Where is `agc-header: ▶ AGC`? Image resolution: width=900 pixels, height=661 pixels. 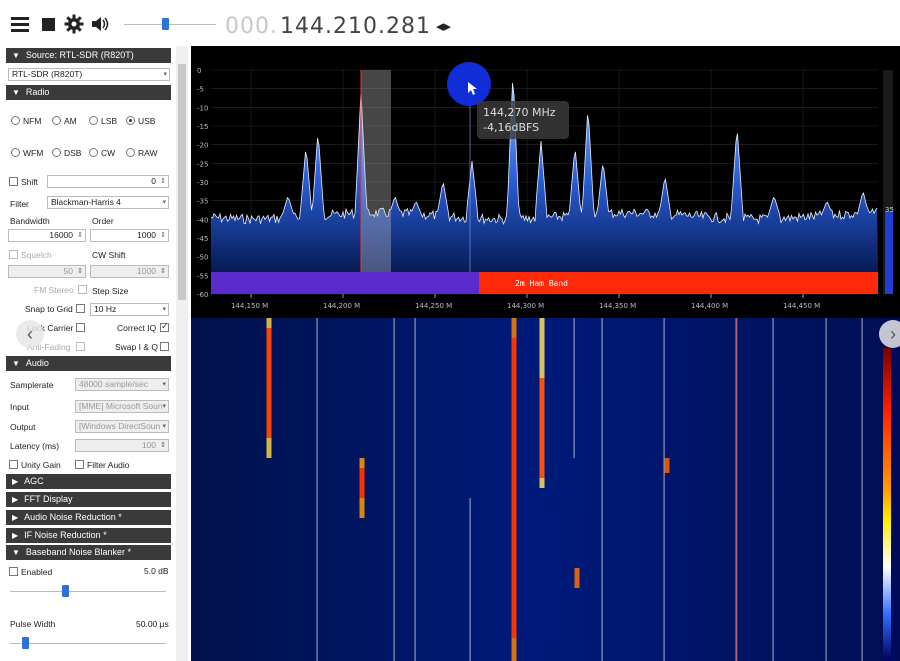 agc-header: ▶ AGC is located at coordinates (88, 481).